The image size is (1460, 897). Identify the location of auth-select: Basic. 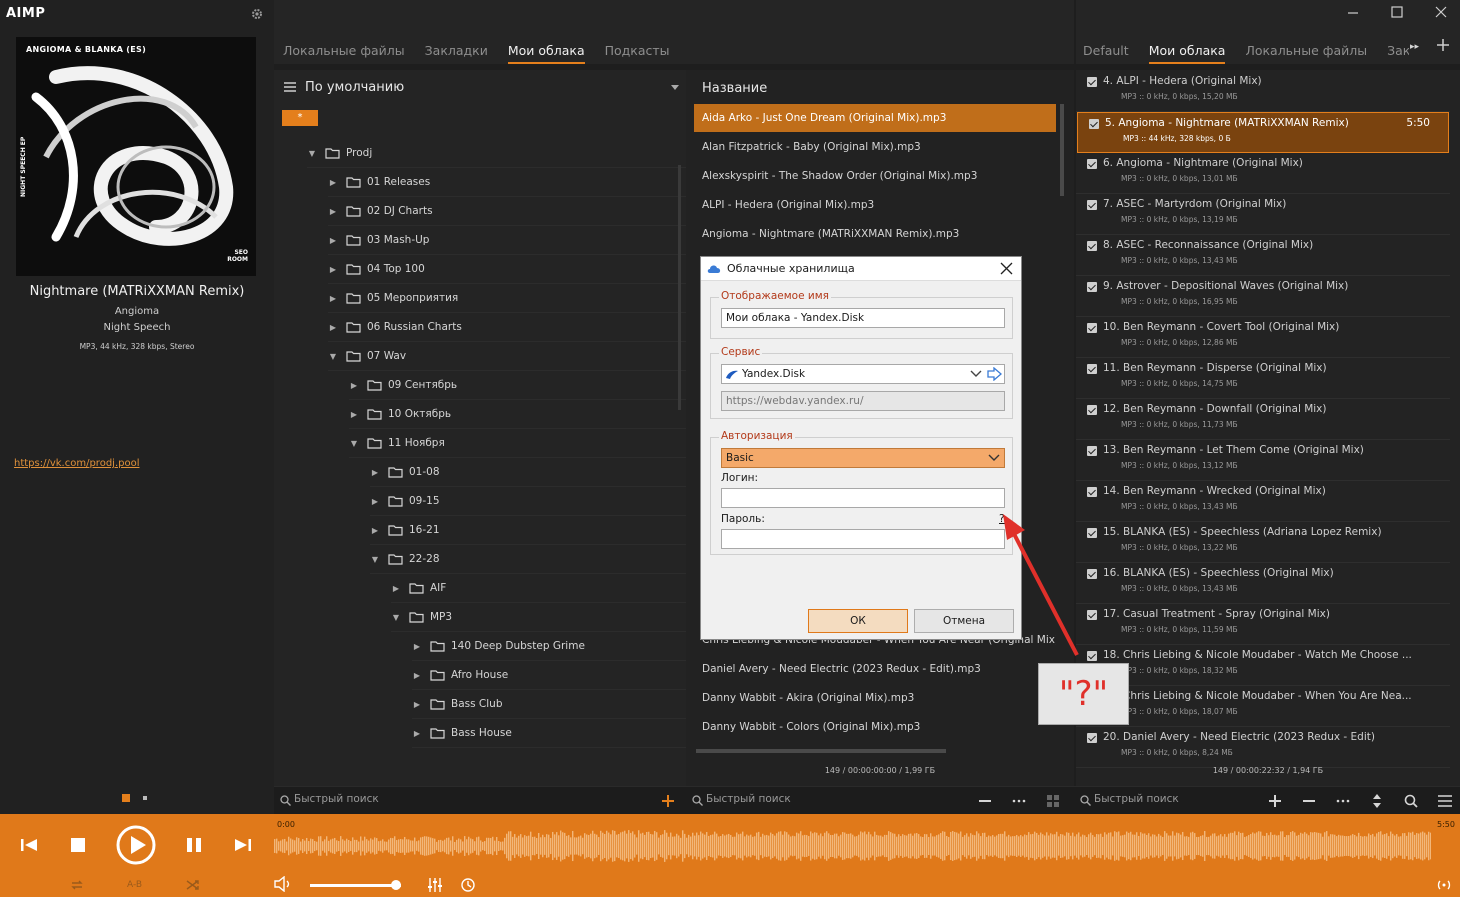
(863, 458).